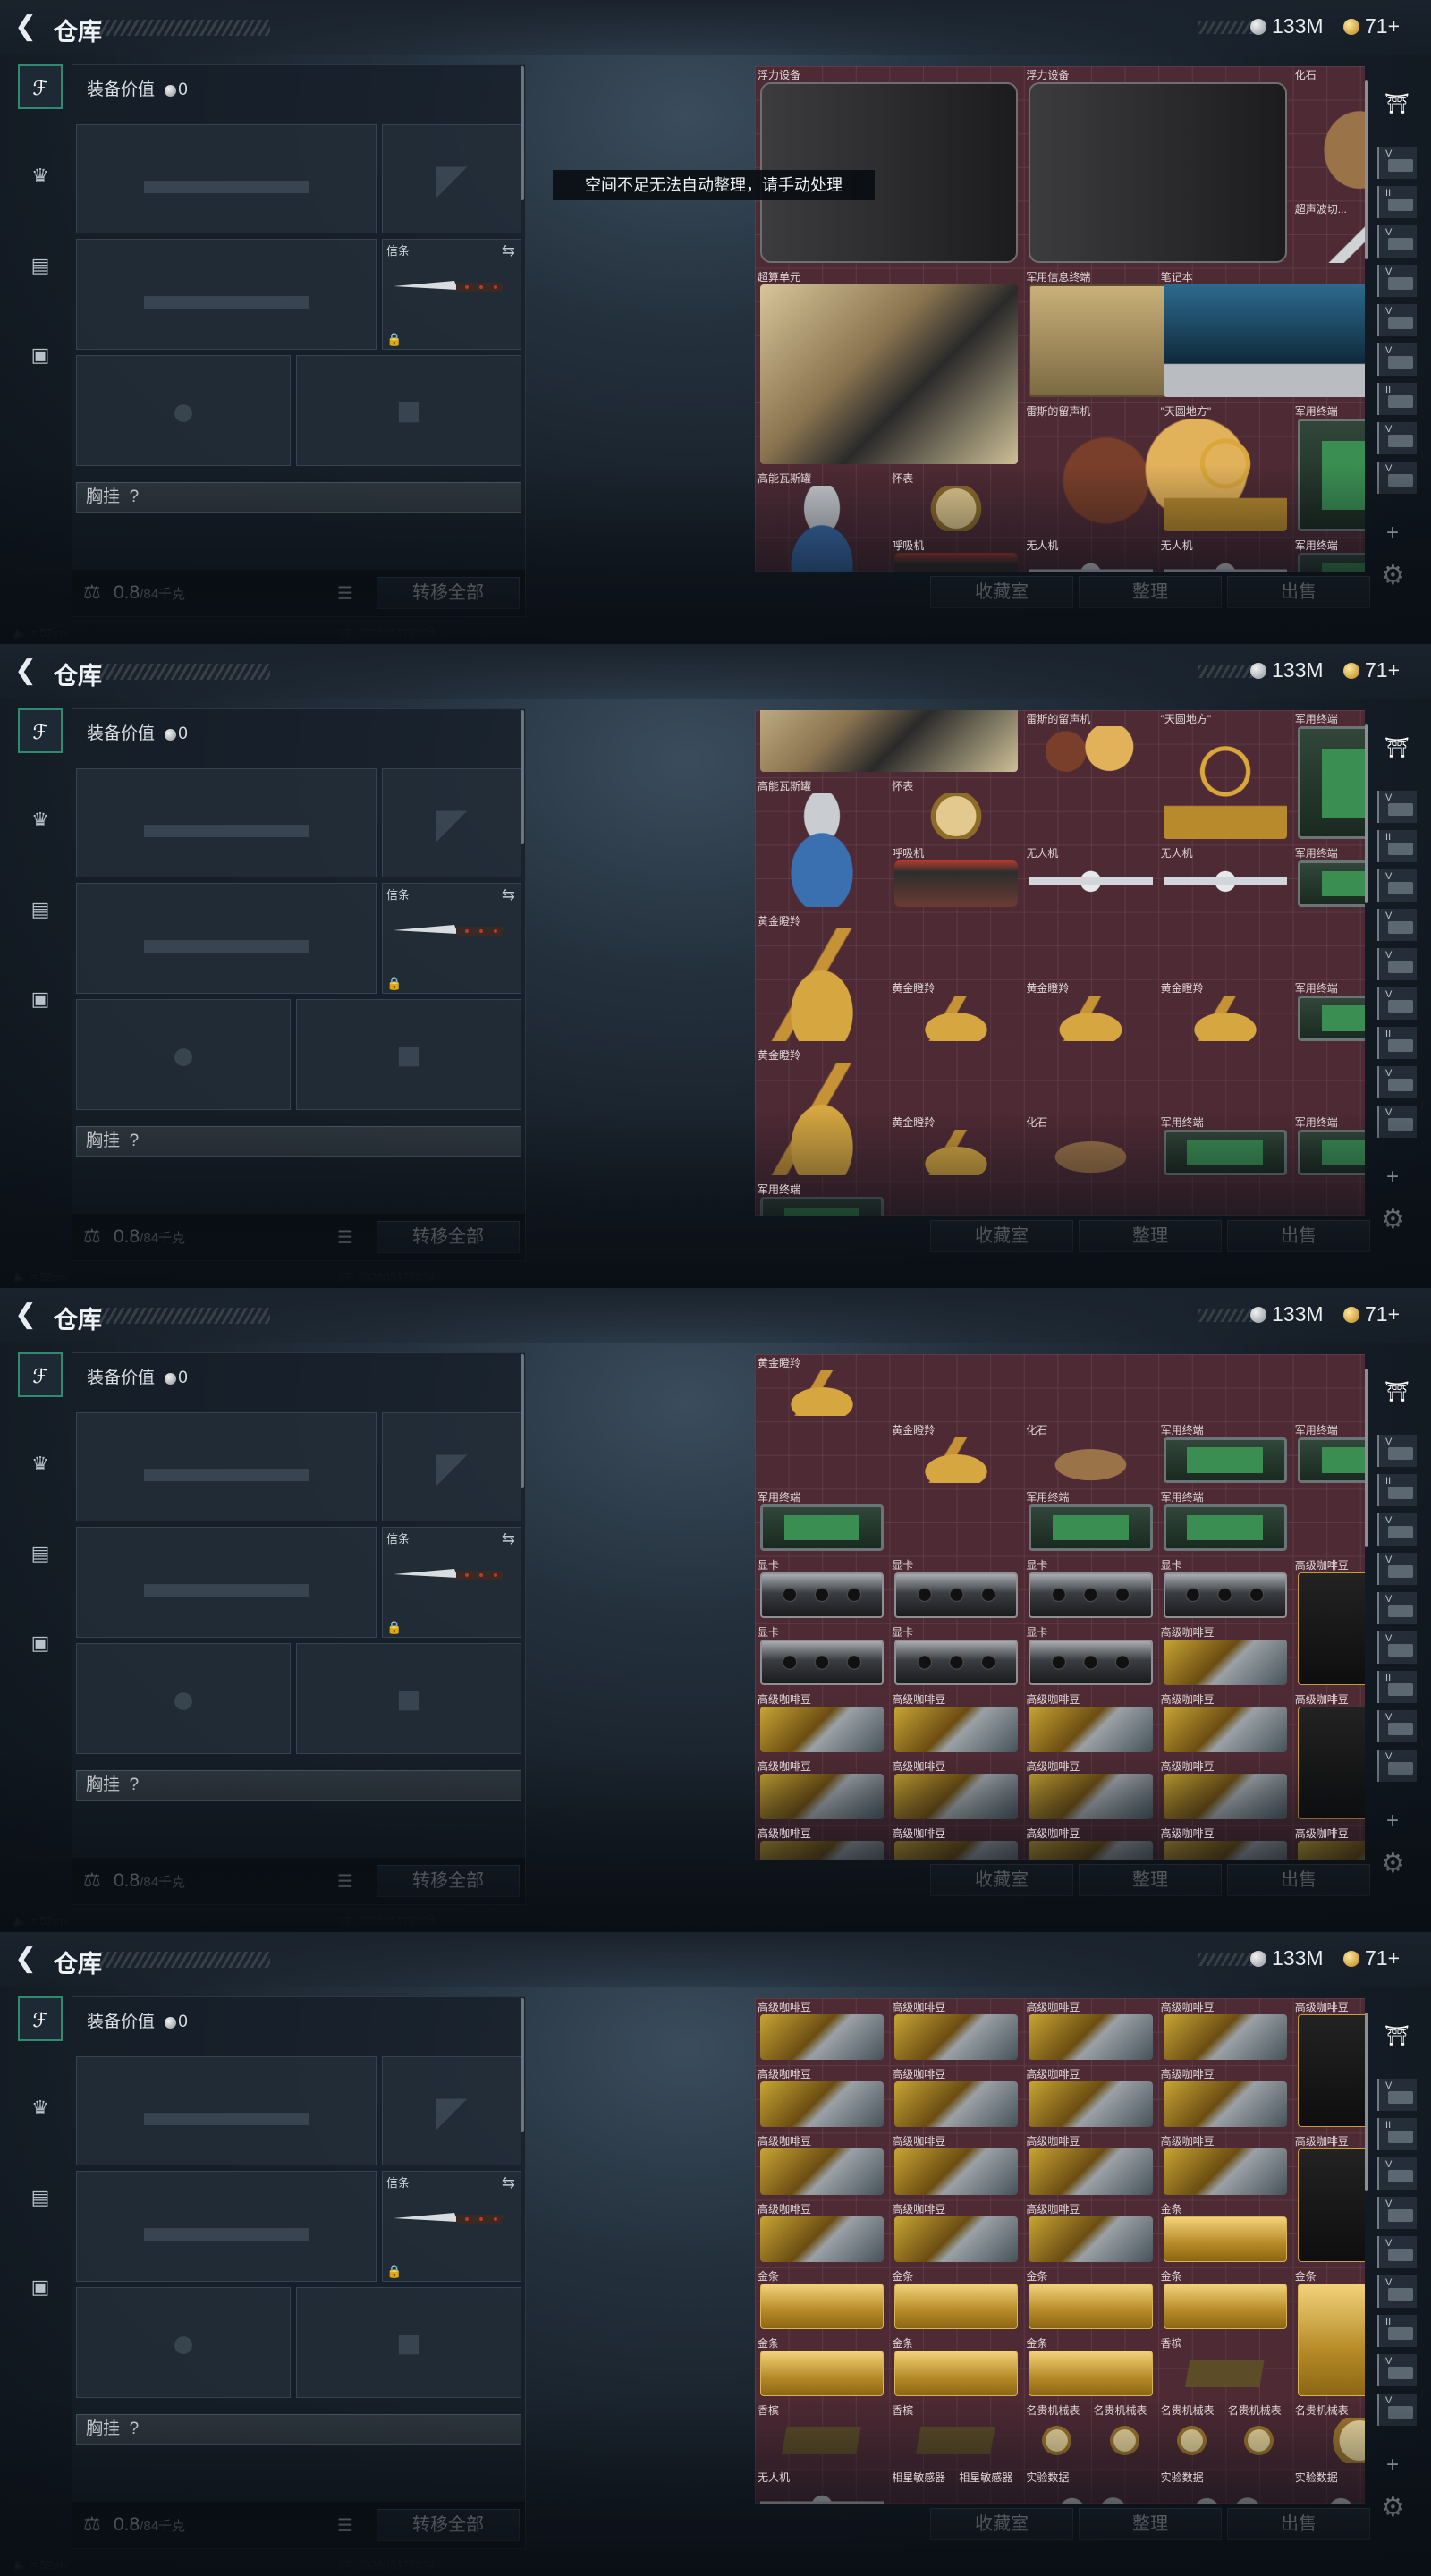 This screenshot has width=1431, height=2576. I want to click on stash-item: "天圆地方", so click(1225, 469).